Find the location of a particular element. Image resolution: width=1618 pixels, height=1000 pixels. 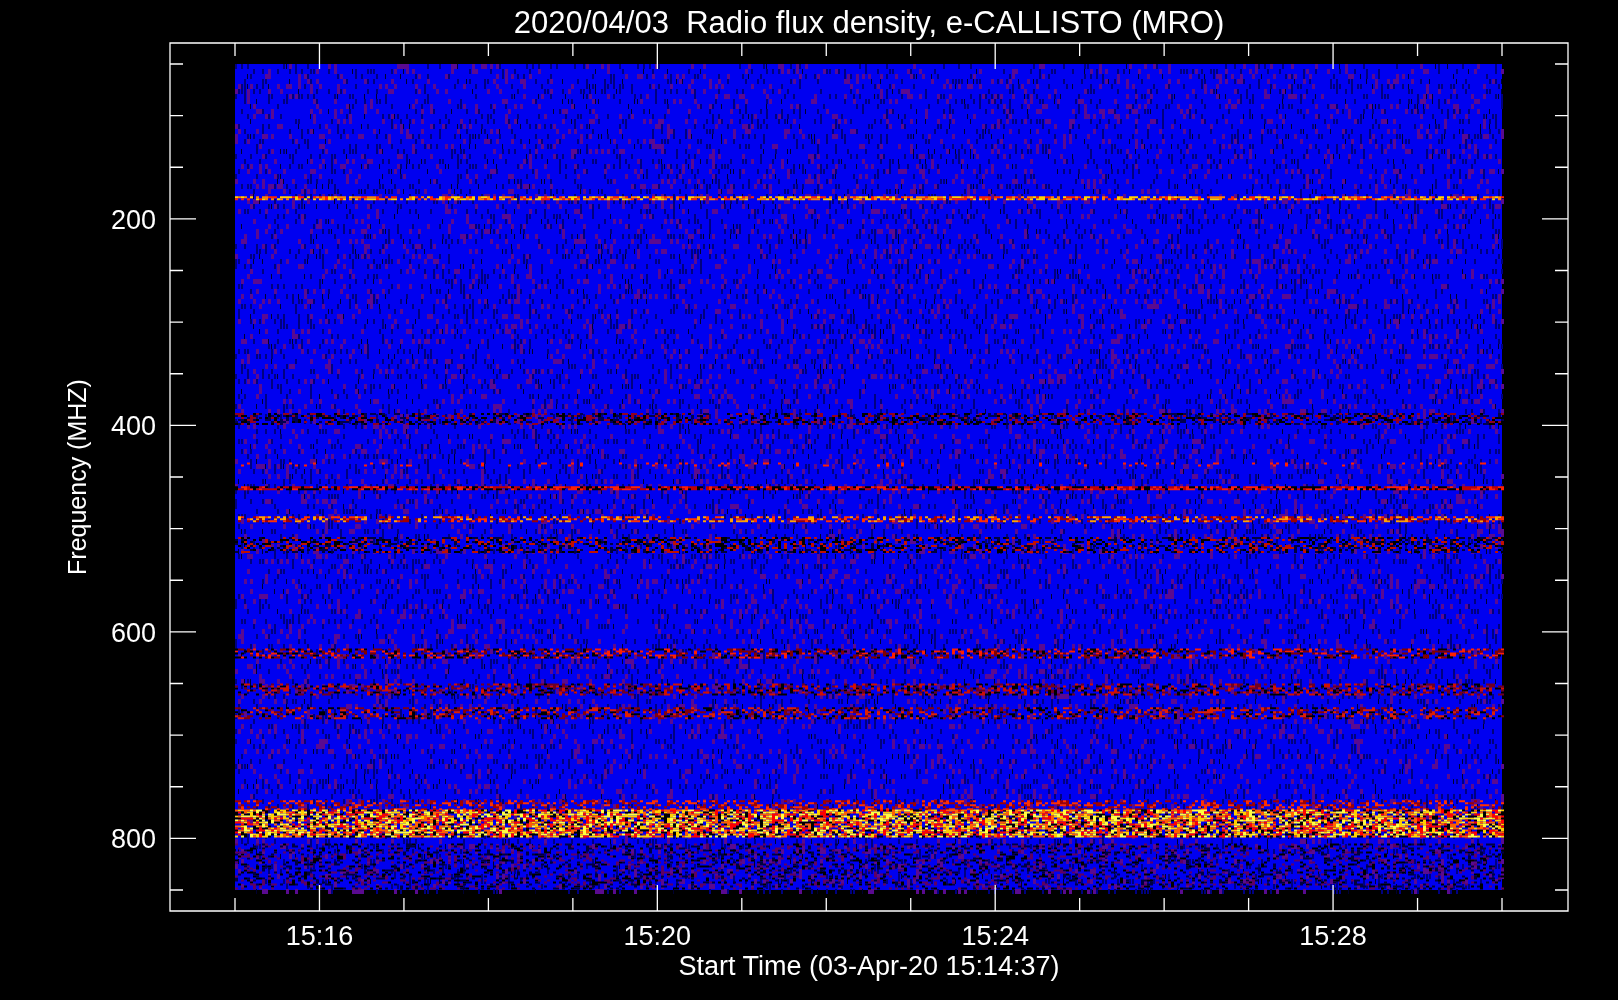

axis-tick-label: 15:28 is located at coordinates (1333, 936).